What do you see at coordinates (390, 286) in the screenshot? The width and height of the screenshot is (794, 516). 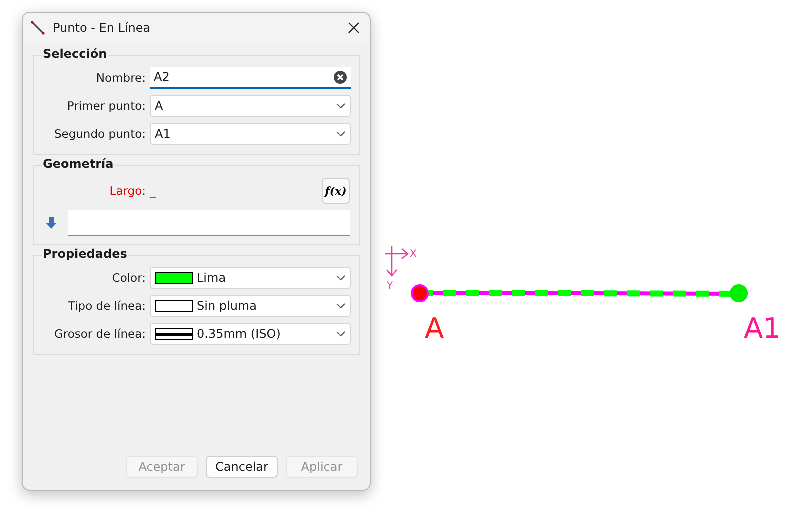 I see `axis-label: Y` at bounding box center [390, 286].